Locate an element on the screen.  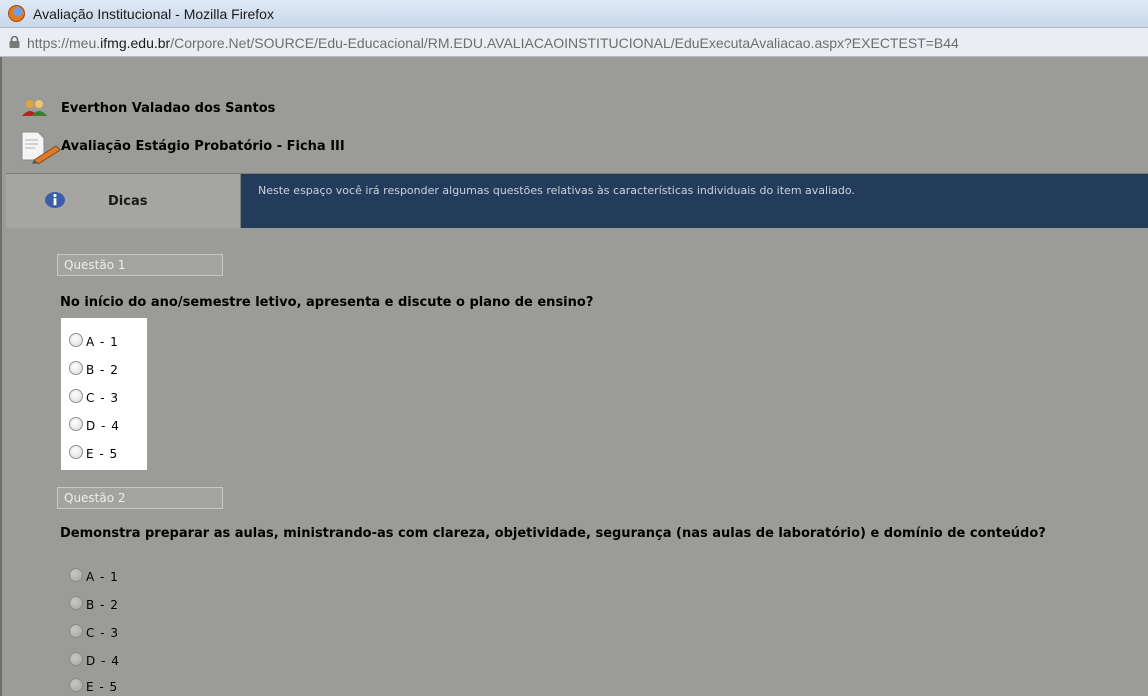
document-edit-icon is located at coordinates (41, 147).